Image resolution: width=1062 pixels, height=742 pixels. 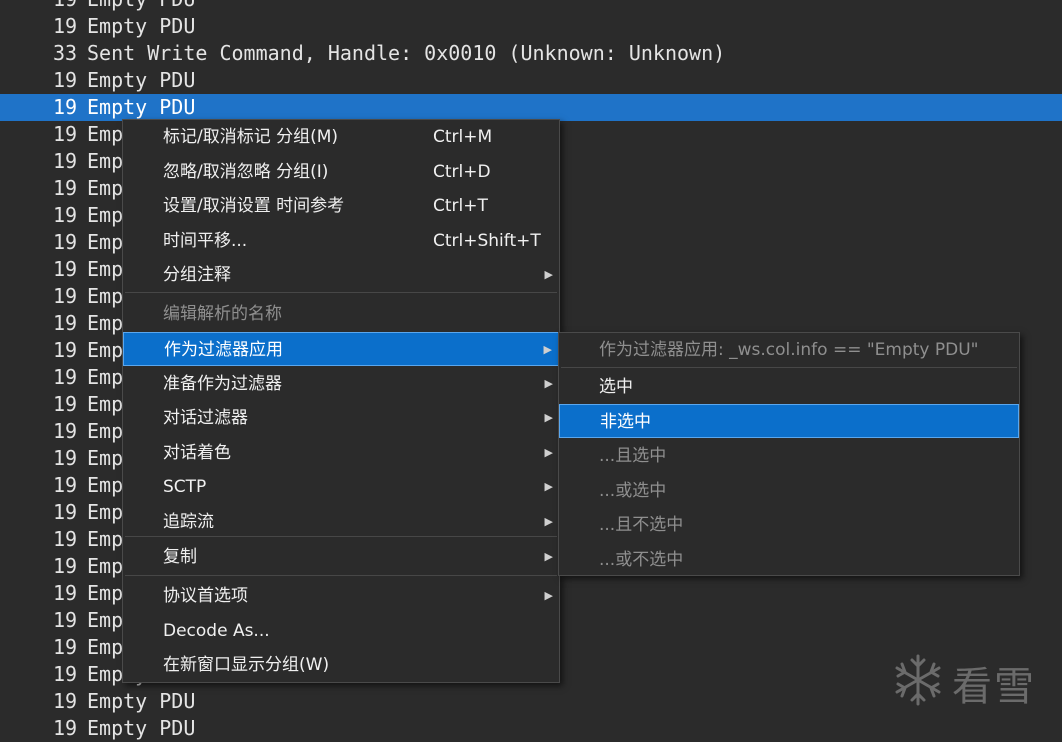 I want to click on submenu-item-label: 选中, so click(x=616, y=387).